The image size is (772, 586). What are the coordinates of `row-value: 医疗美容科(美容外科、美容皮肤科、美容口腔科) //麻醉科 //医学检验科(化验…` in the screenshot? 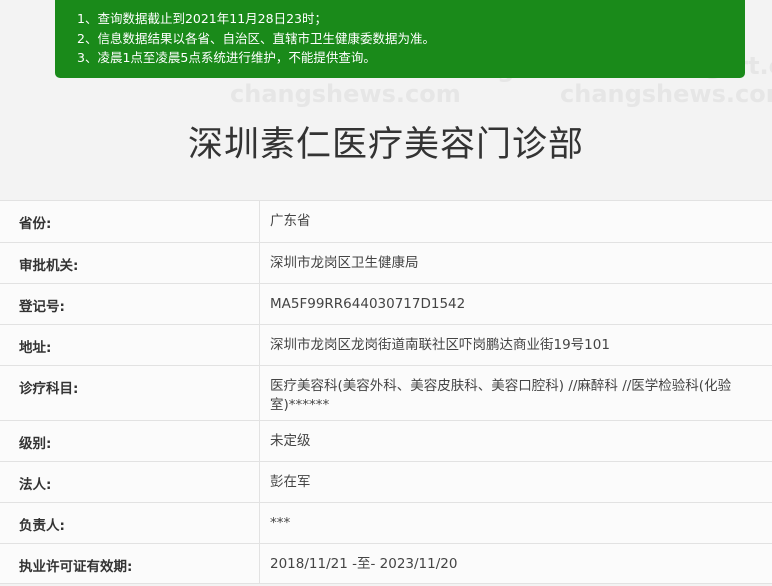 It's located at (501, 395).